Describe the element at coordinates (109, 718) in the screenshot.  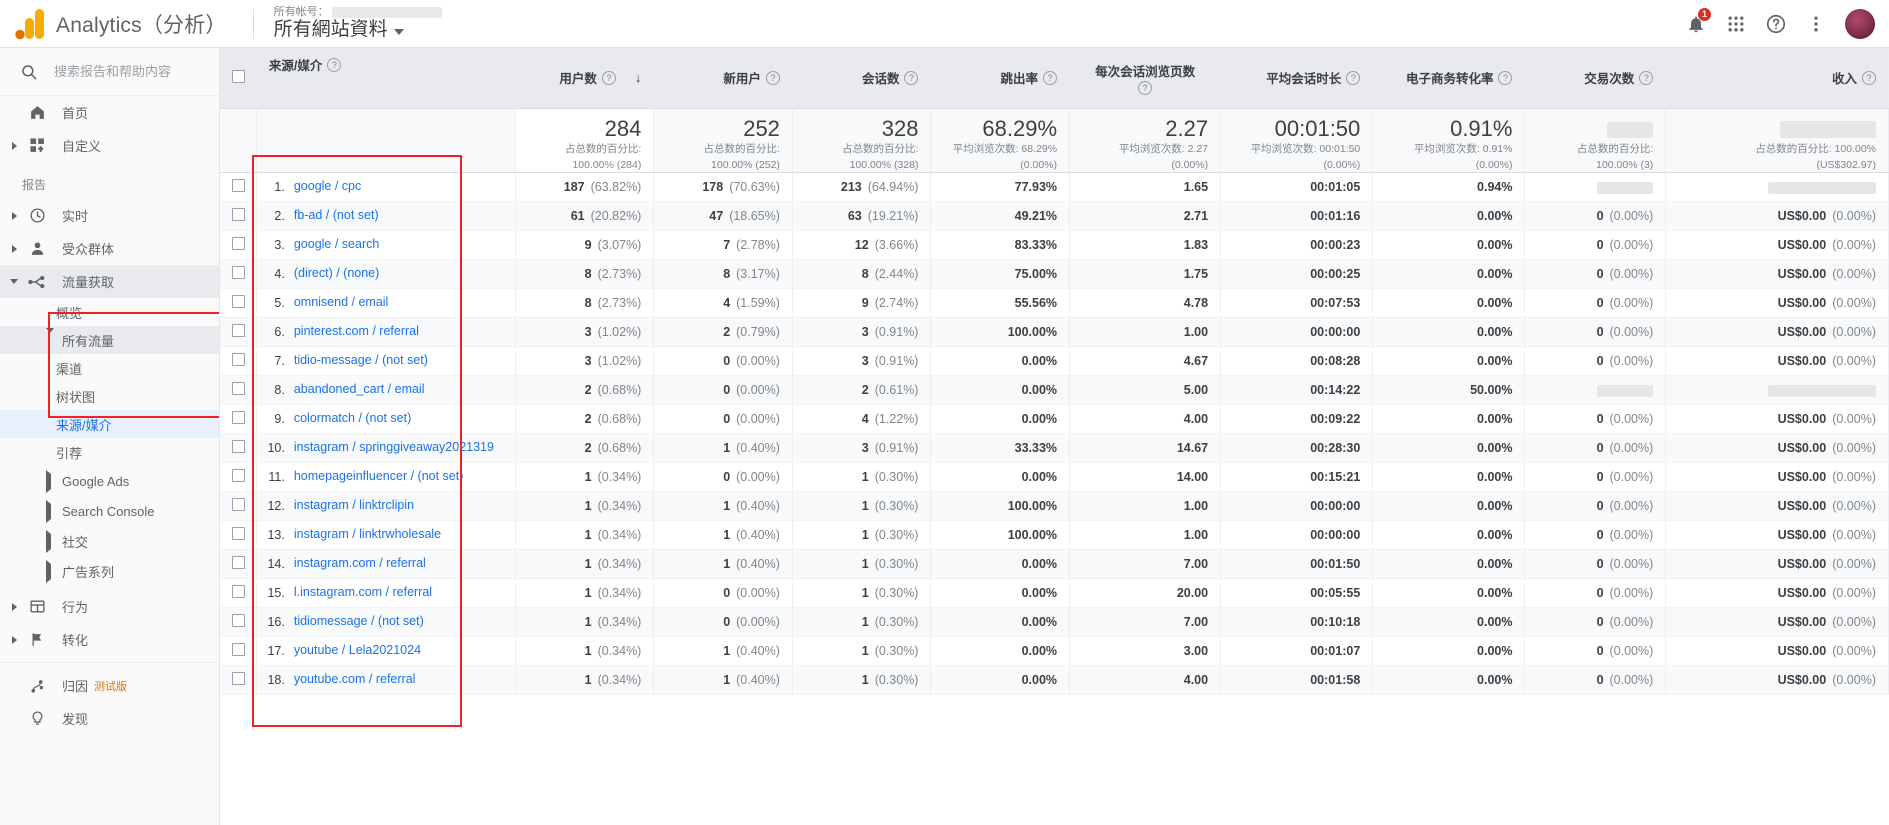
I see `sidebar-item-discover: 发现` at that location.